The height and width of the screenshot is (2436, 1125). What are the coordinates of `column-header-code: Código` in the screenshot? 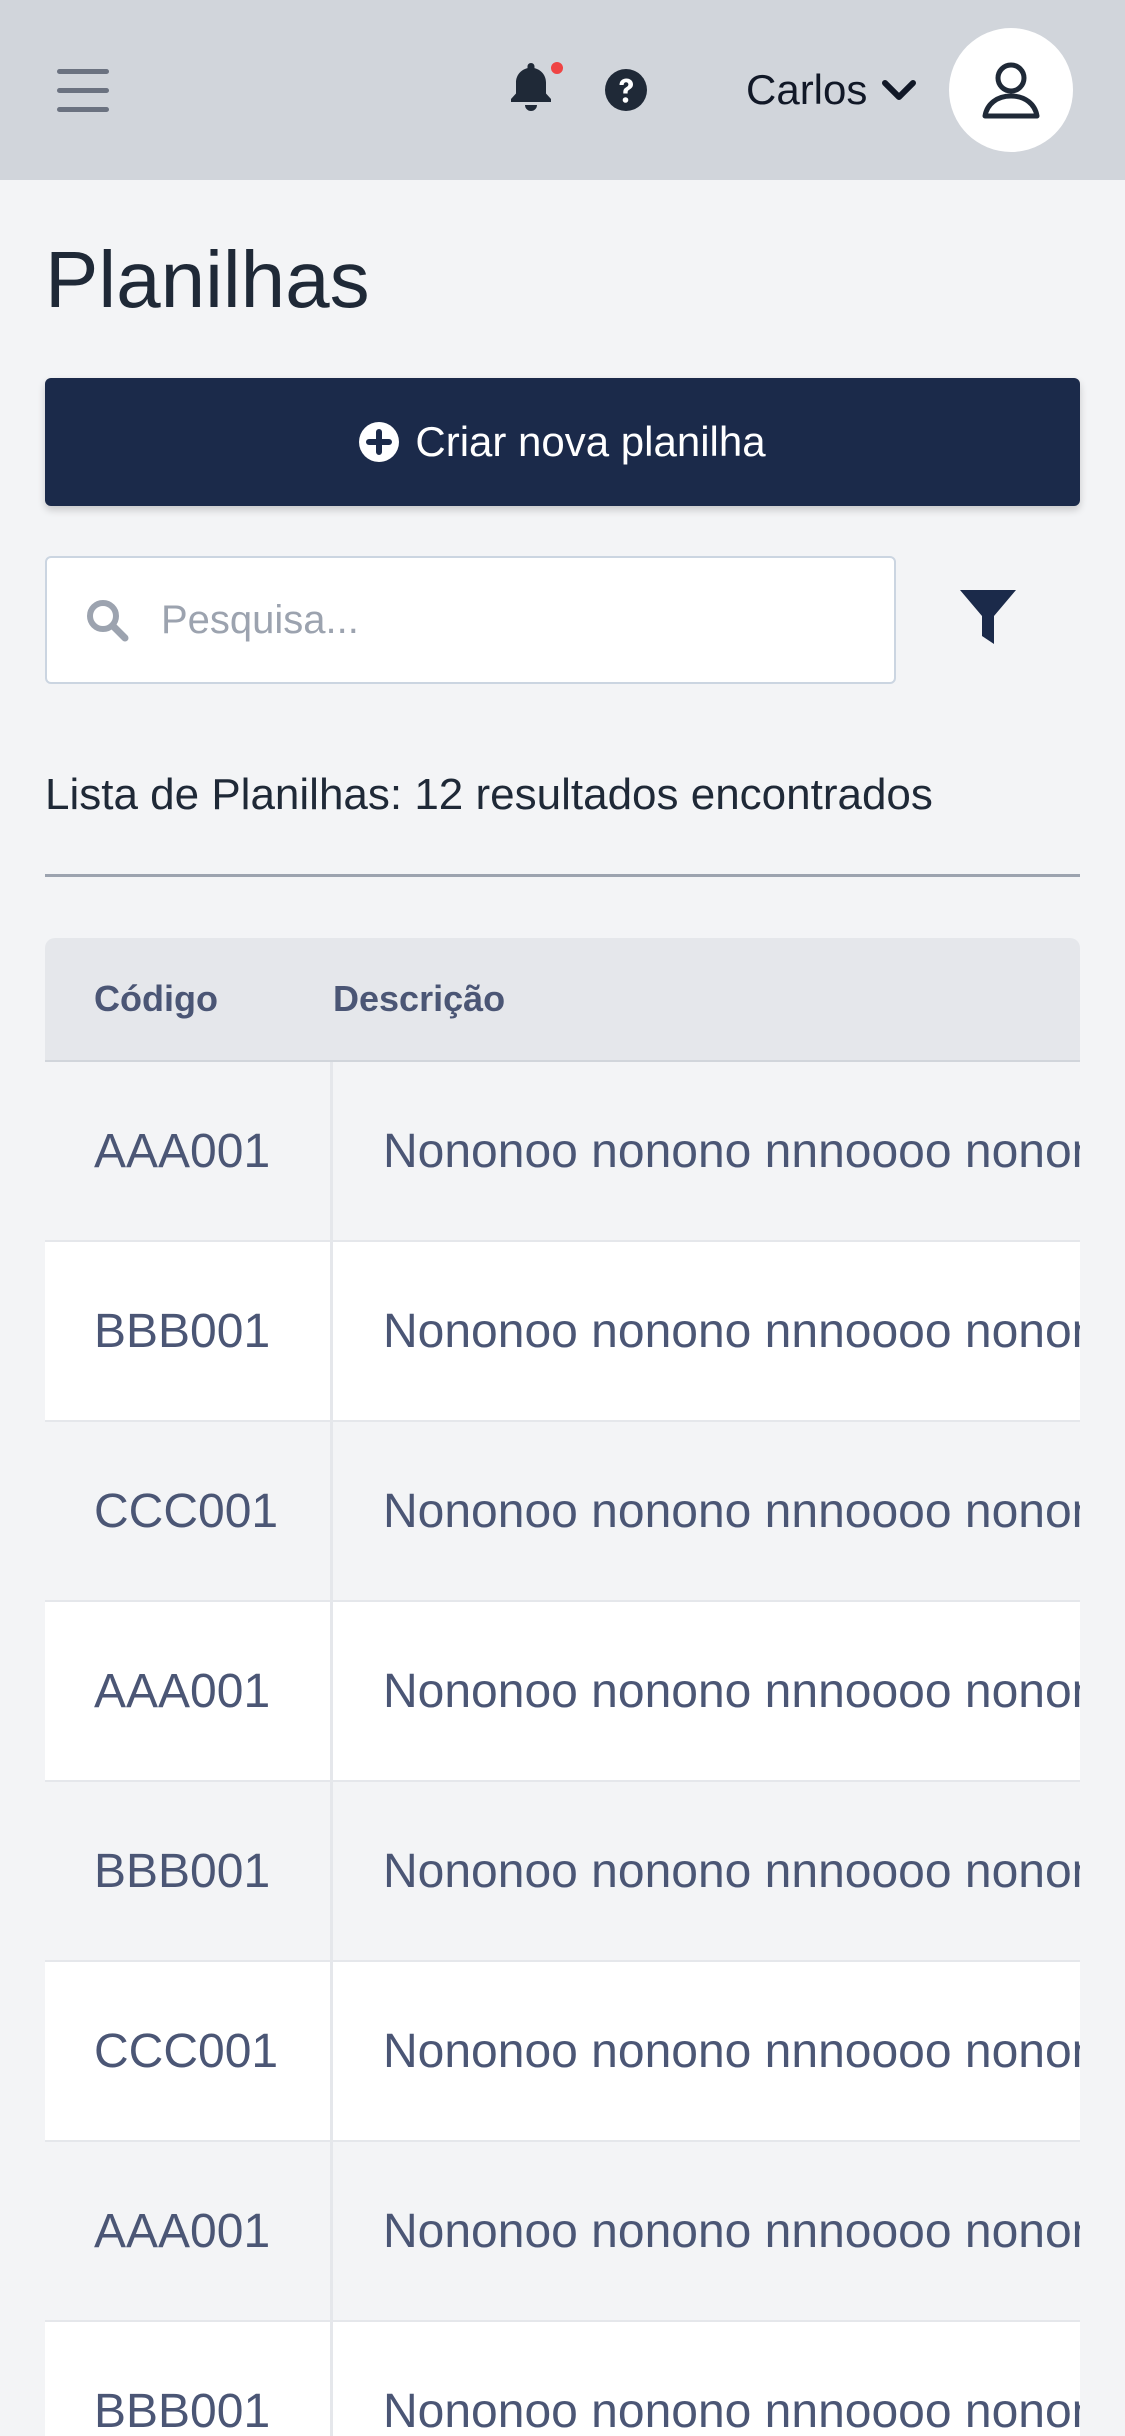 It's located at (189, 999).